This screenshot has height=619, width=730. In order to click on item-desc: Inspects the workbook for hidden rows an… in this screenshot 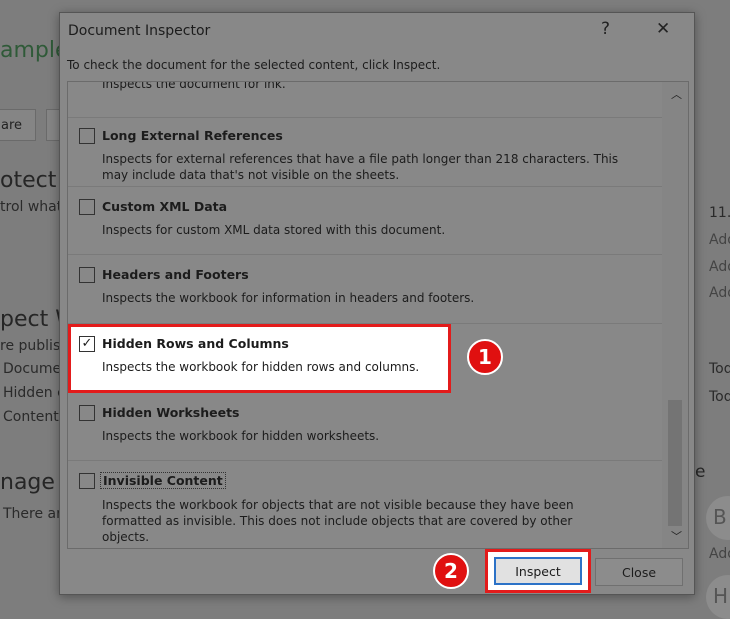, I will do `click(261, 367)`.